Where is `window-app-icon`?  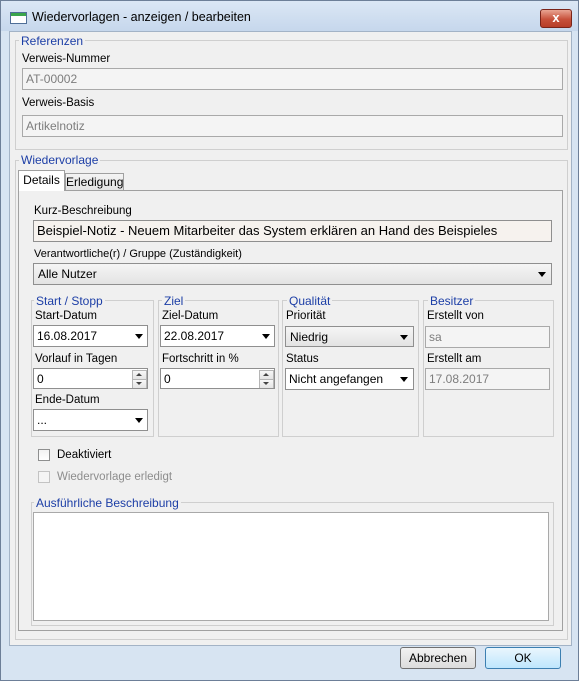
window-app-icon is located at coordinates (18, 18).